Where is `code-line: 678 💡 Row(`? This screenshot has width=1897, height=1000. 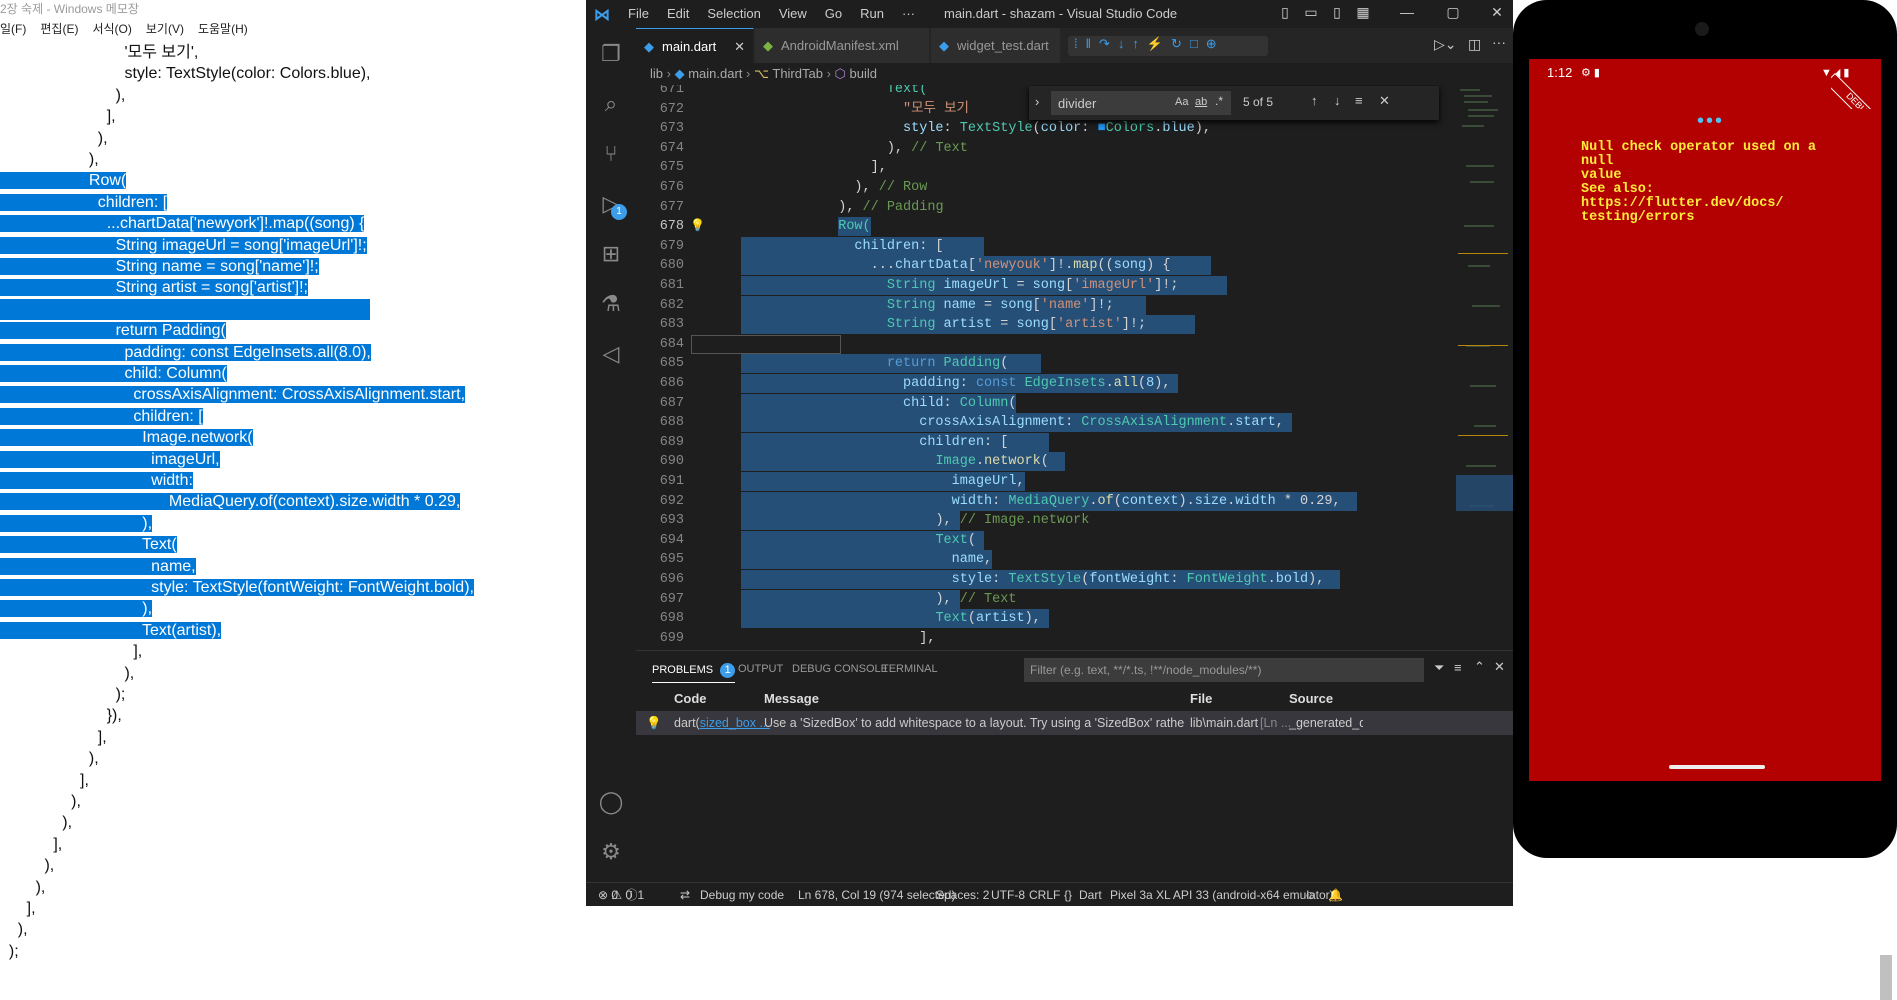 code-line: 678 💡 Row( is located at coordinates (1046, 227).